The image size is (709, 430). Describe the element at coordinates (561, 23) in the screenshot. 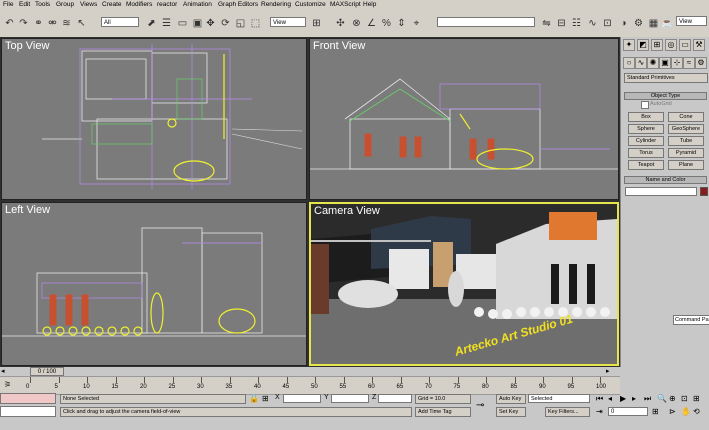

I see `align-icon: ⊟` at that location.